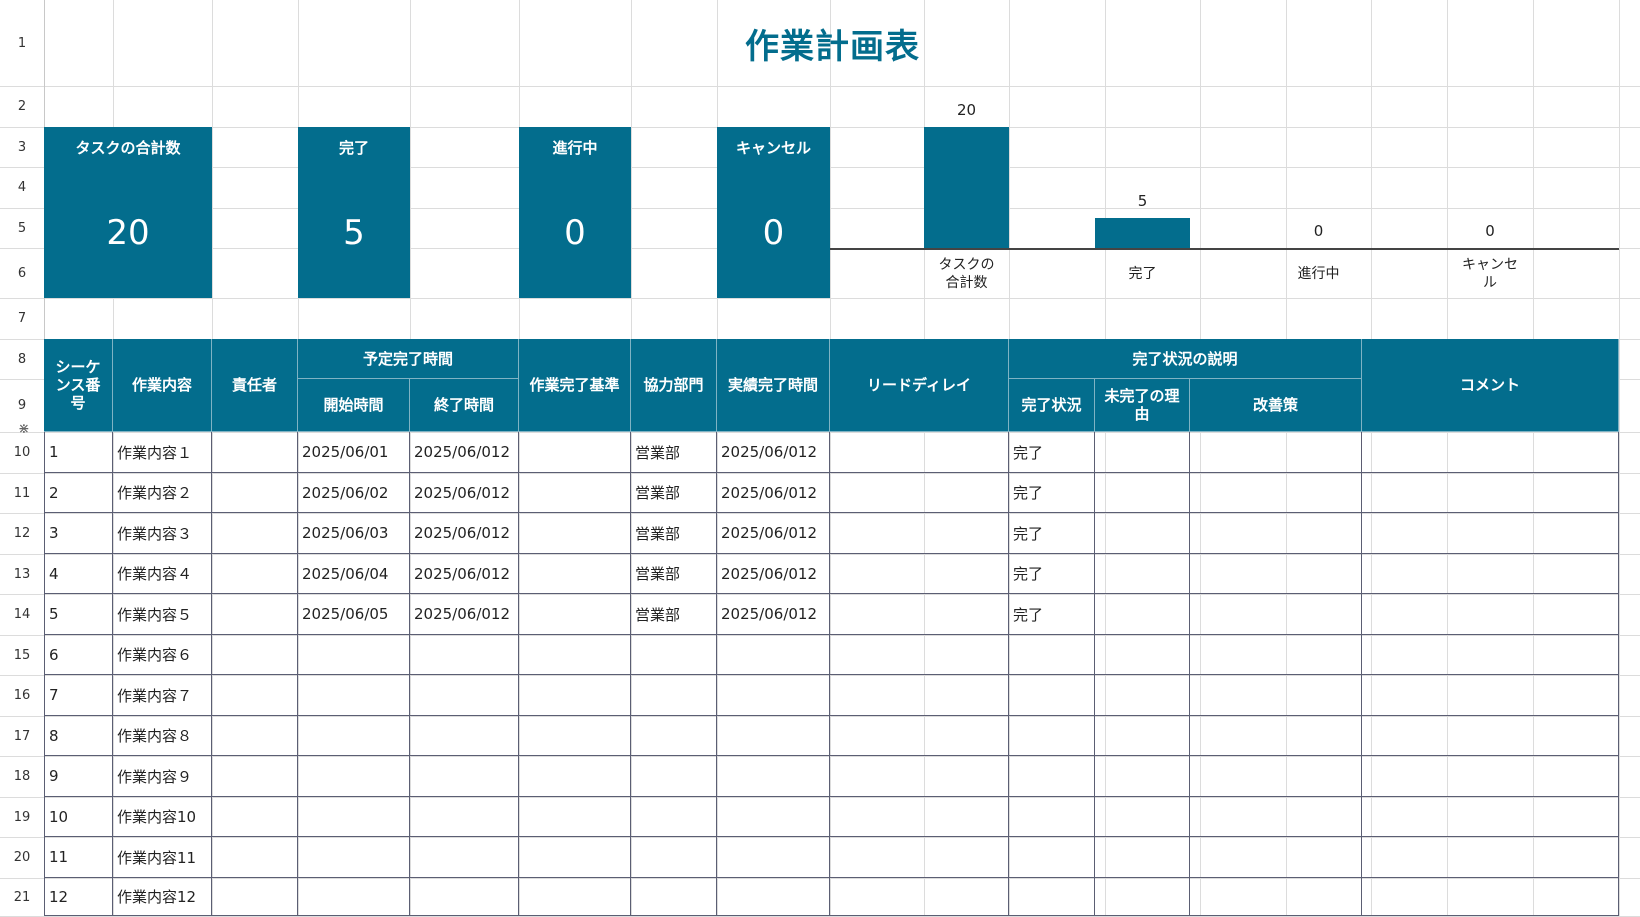 The image size is (1640, 917). Describe the element at coordinates (354, 452) in the screenshot. I see `table-cell-start: 2025/06/01` at that location.